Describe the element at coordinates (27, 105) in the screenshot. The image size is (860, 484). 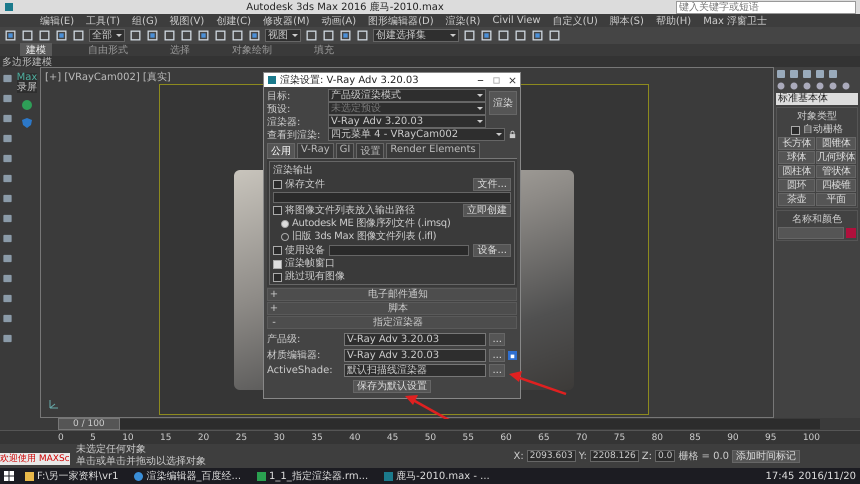
I see `plugin-circle-icon` at that location.